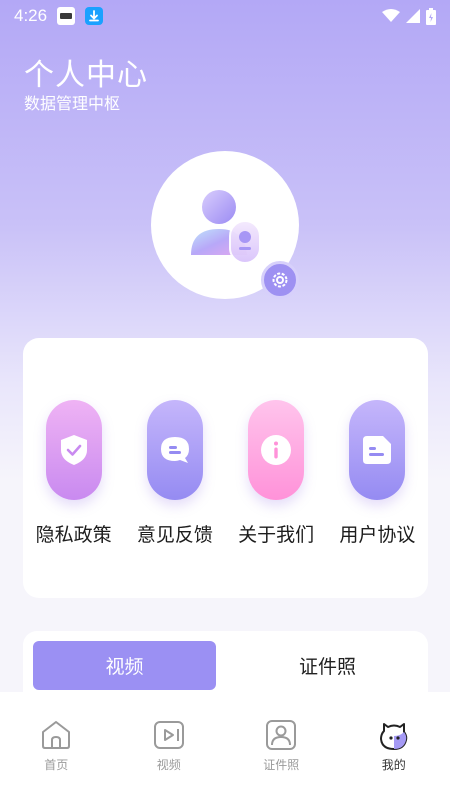 This screenshot has height=800, width=450. What do you see at coordinates (276, 535) in the screenshot?
I see `about-us-label: 关于我们` at bounding box center [276, 535].